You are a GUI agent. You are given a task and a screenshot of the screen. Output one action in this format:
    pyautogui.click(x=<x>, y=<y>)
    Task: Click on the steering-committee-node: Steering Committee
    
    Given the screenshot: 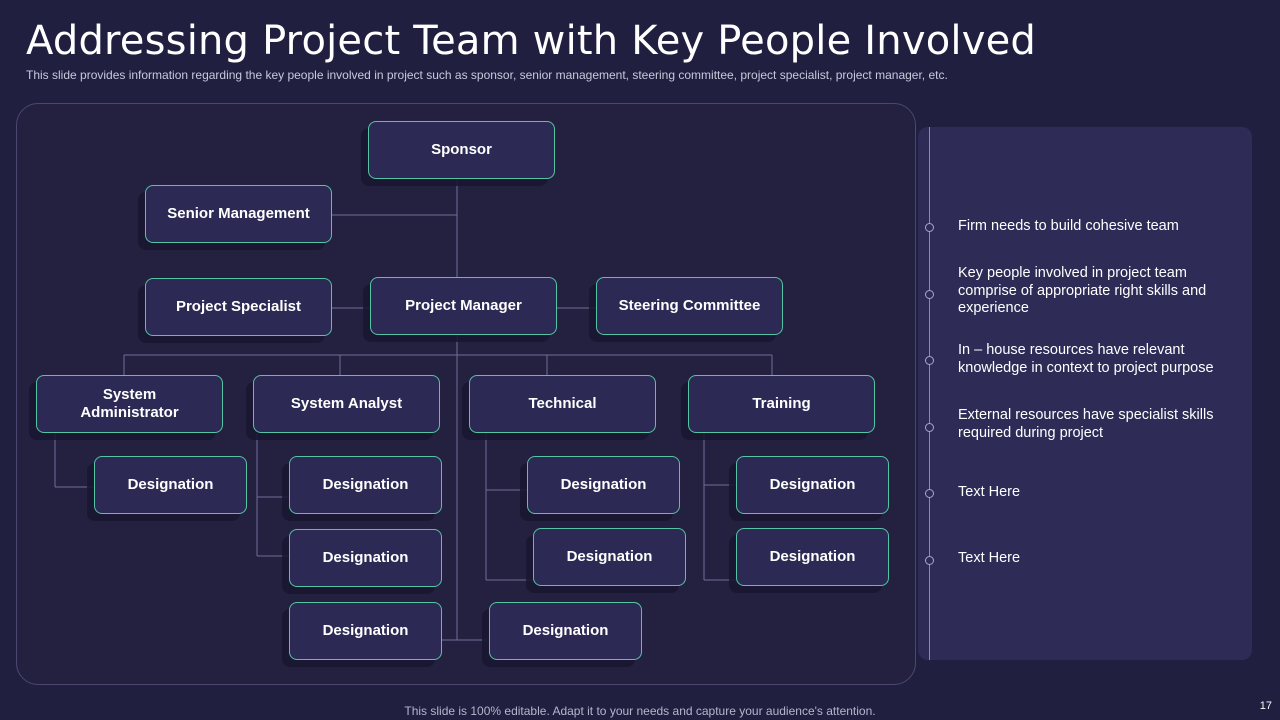 What is the action you would take?
    pyautogui.click(x=689, y=306)
    